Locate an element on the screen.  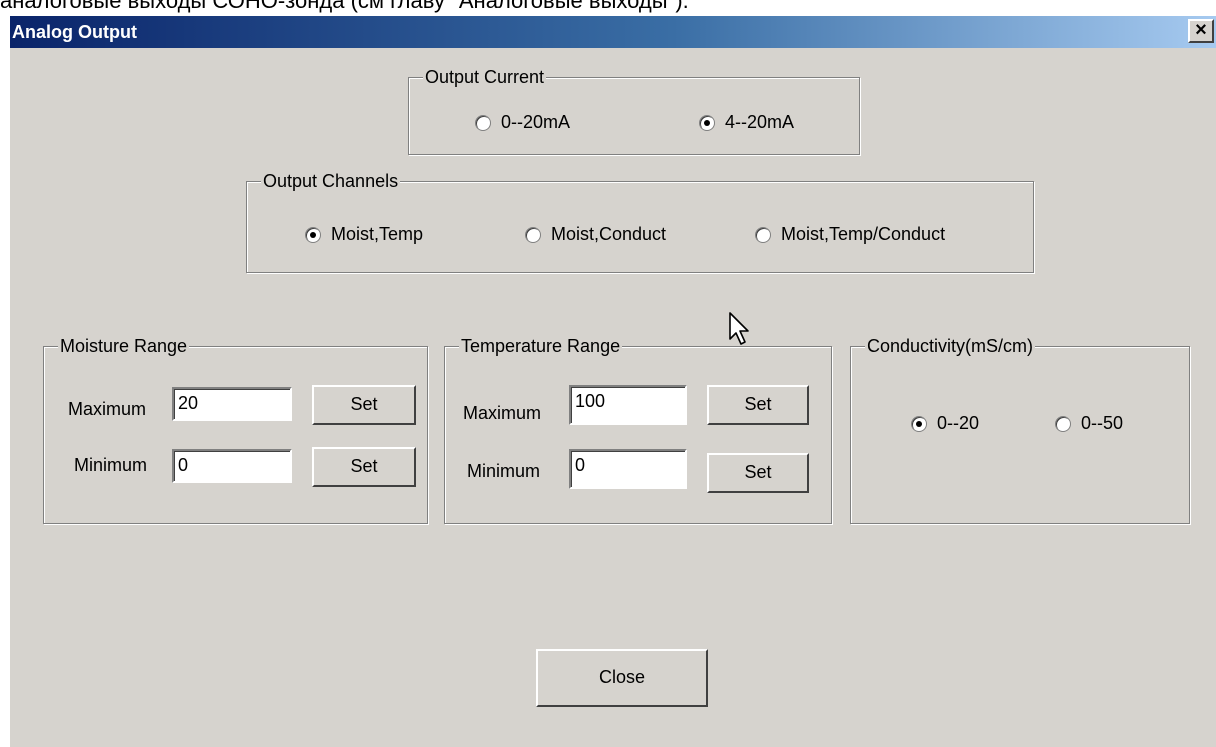
output-current-group: Output Current 0--20mA 4--20mA is located at coordinates (634, 110).